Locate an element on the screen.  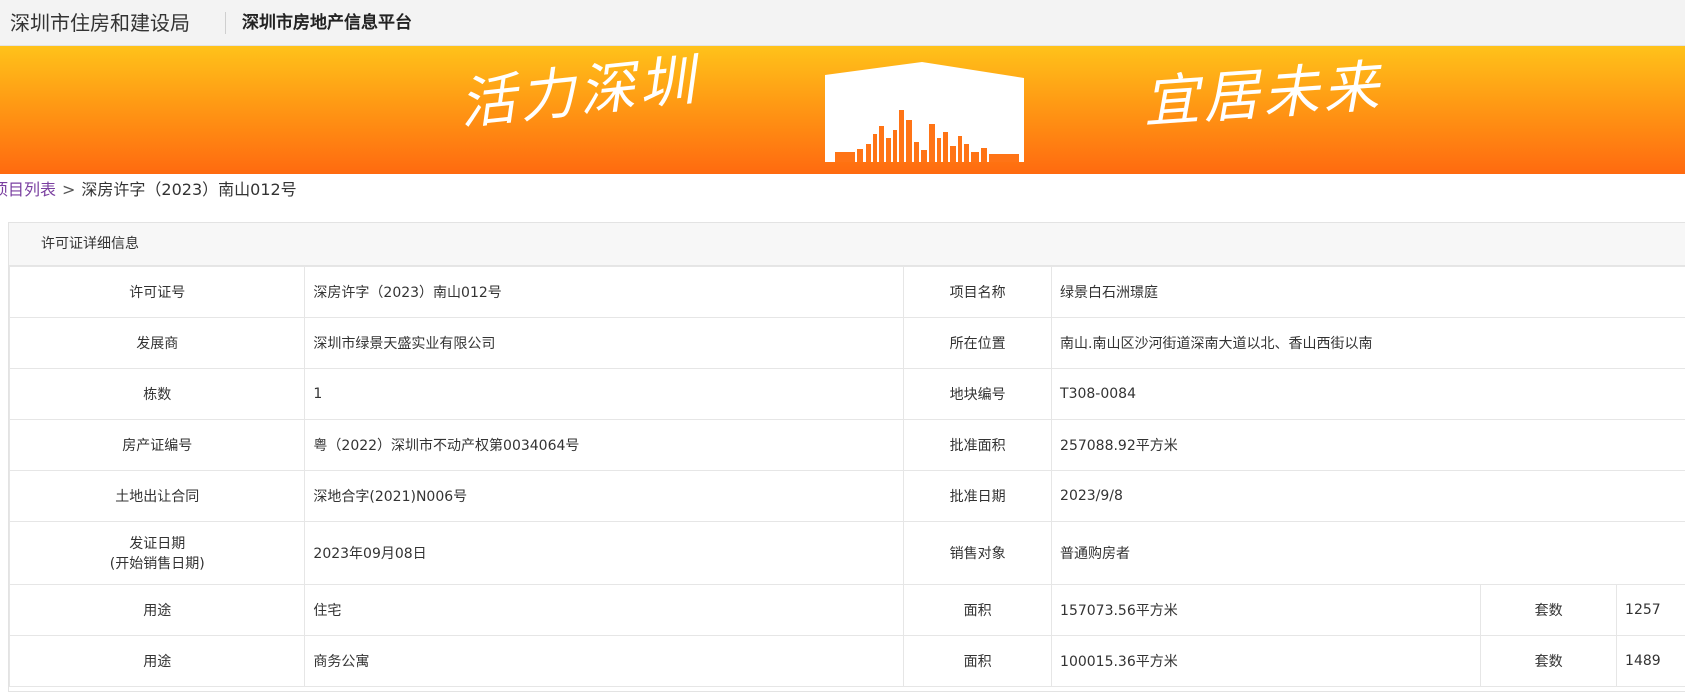
table-row: 用途 商务公寓 面积 100015.36平方米 套数 1489 is located at coordinates (847, 661).